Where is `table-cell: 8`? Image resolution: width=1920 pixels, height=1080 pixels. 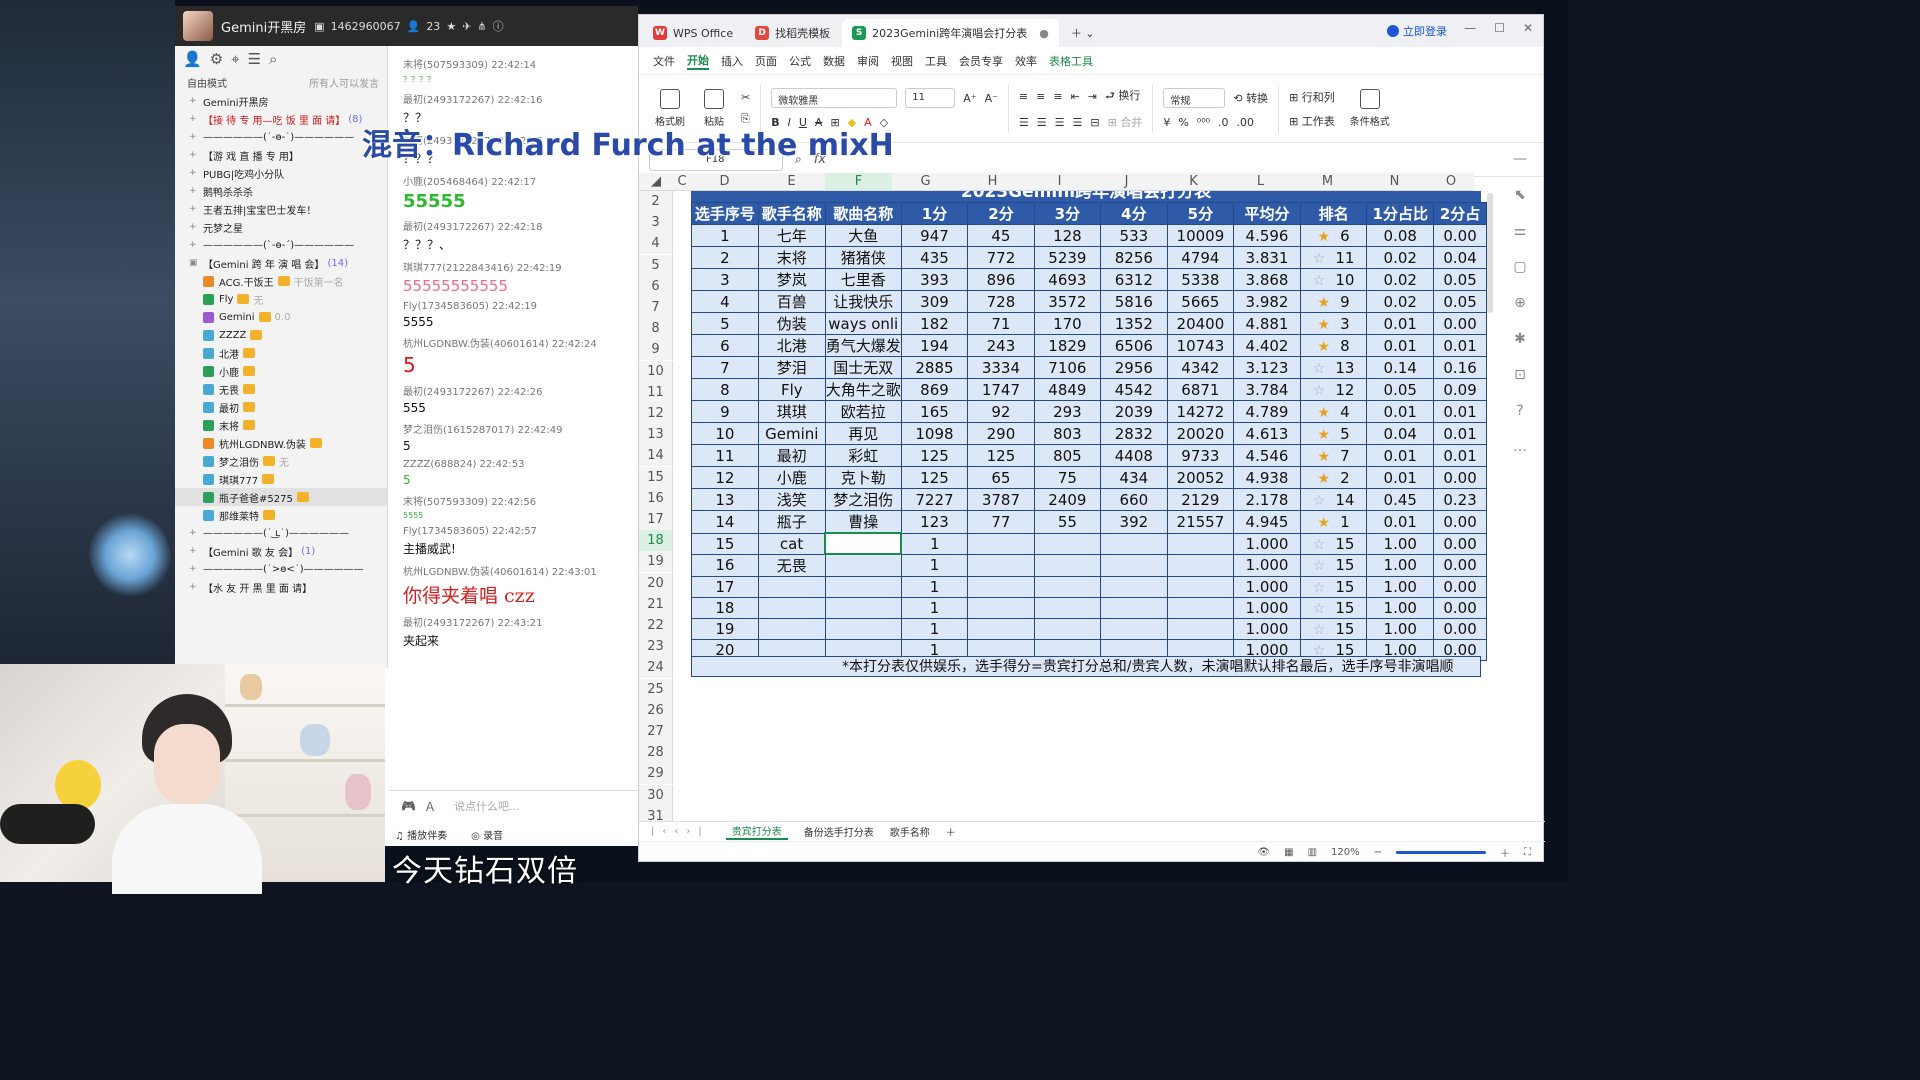 table-cell: 8 is located at coordinates (725, 389).